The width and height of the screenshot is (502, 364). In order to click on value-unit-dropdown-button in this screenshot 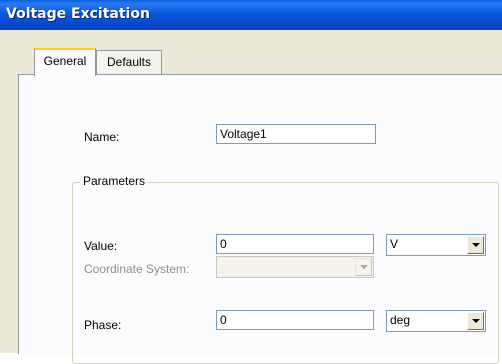, I will do `click(475, 245)`.